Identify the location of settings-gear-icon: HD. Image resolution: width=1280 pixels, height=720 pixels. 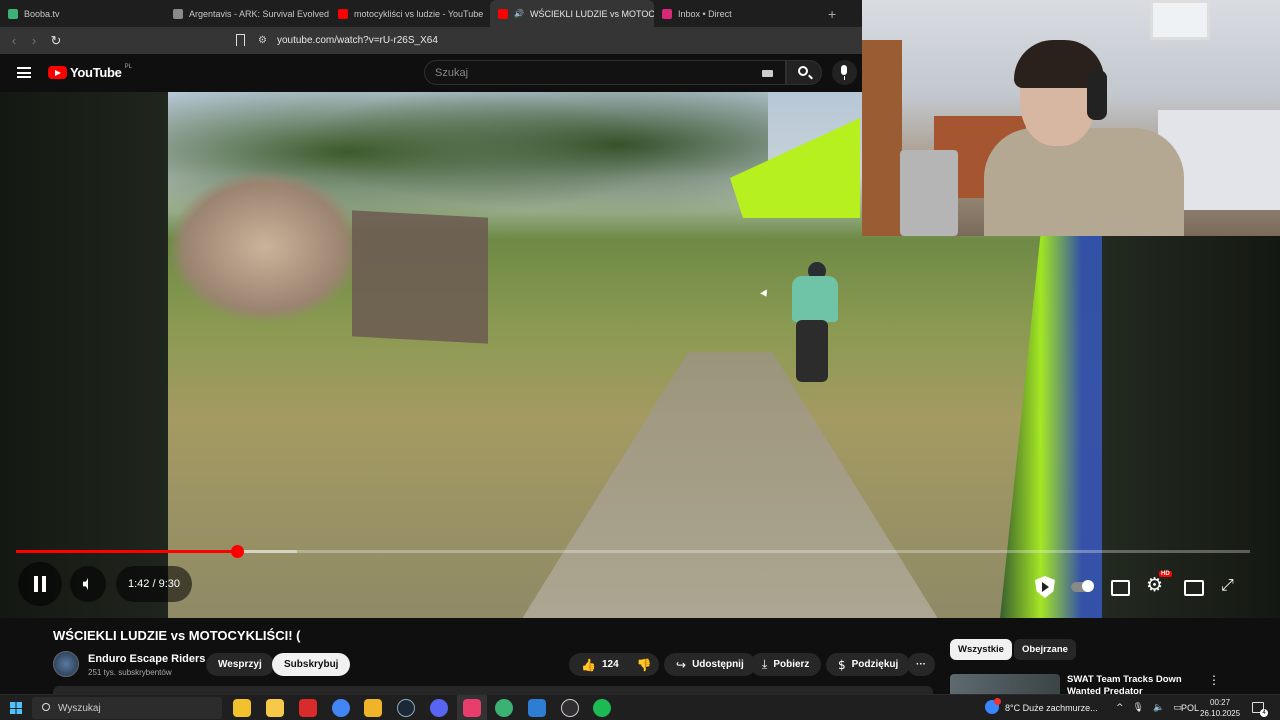
(1155, 586).